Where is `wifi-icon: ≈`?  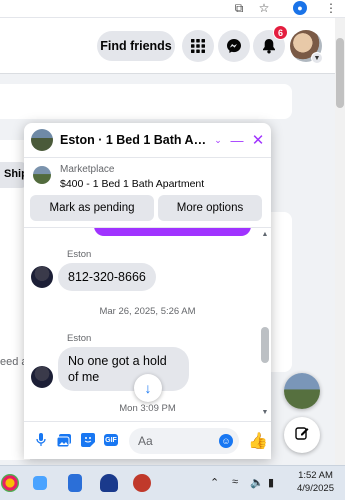
wifi-icon: ≈ is located at coordinates (235, 482).